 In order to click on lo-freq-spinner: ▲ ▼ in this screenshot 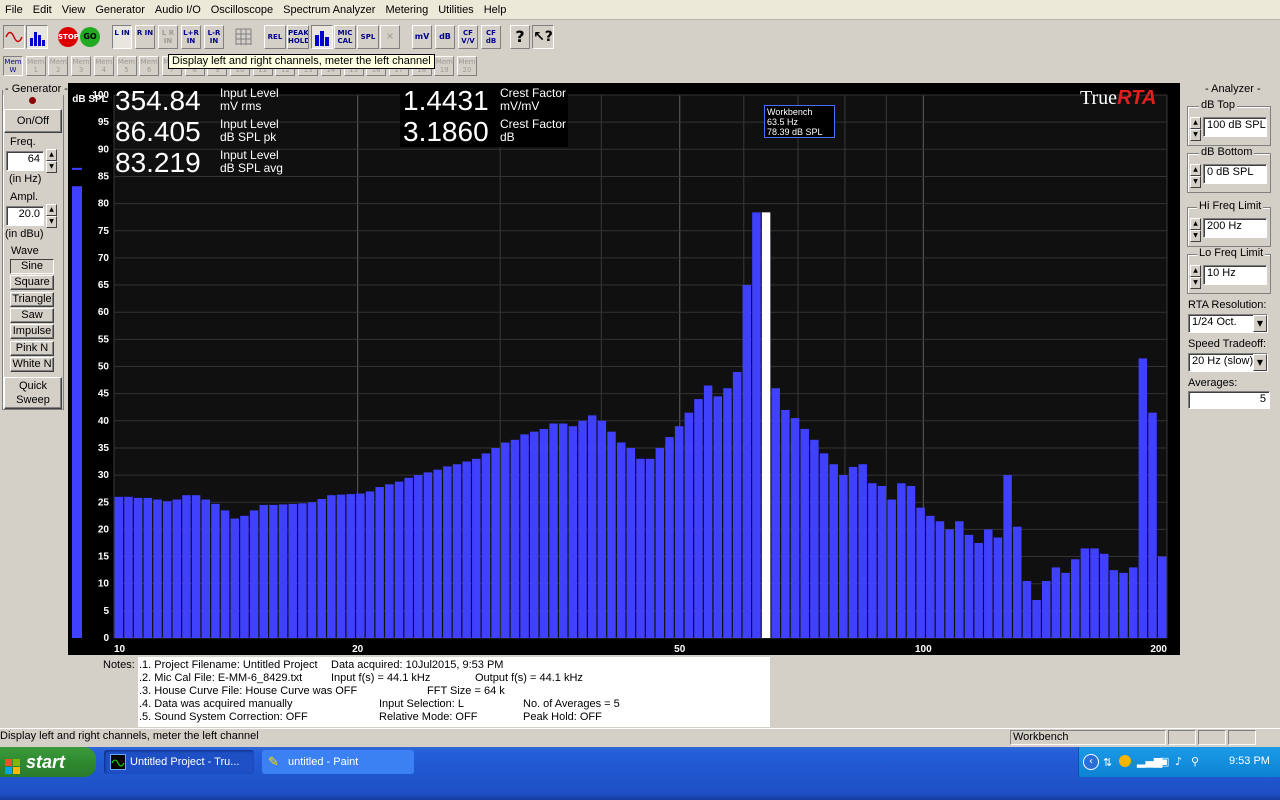, I will do `click(1195, 277)`.